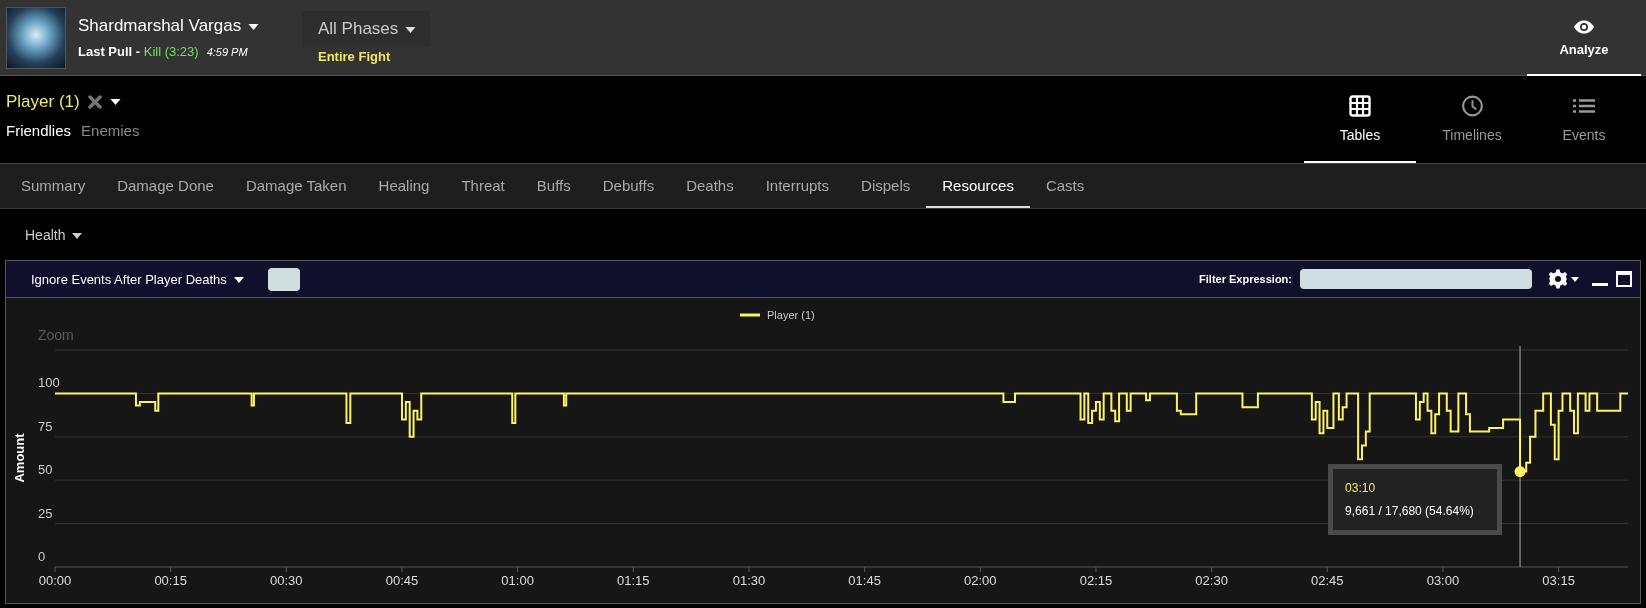 The height and width of the screenshot is (608, 1646). What do you see at coordinates (404, 186) in the screenshot?
I see `report-tab: Healing` at bounding box center [404, 186].